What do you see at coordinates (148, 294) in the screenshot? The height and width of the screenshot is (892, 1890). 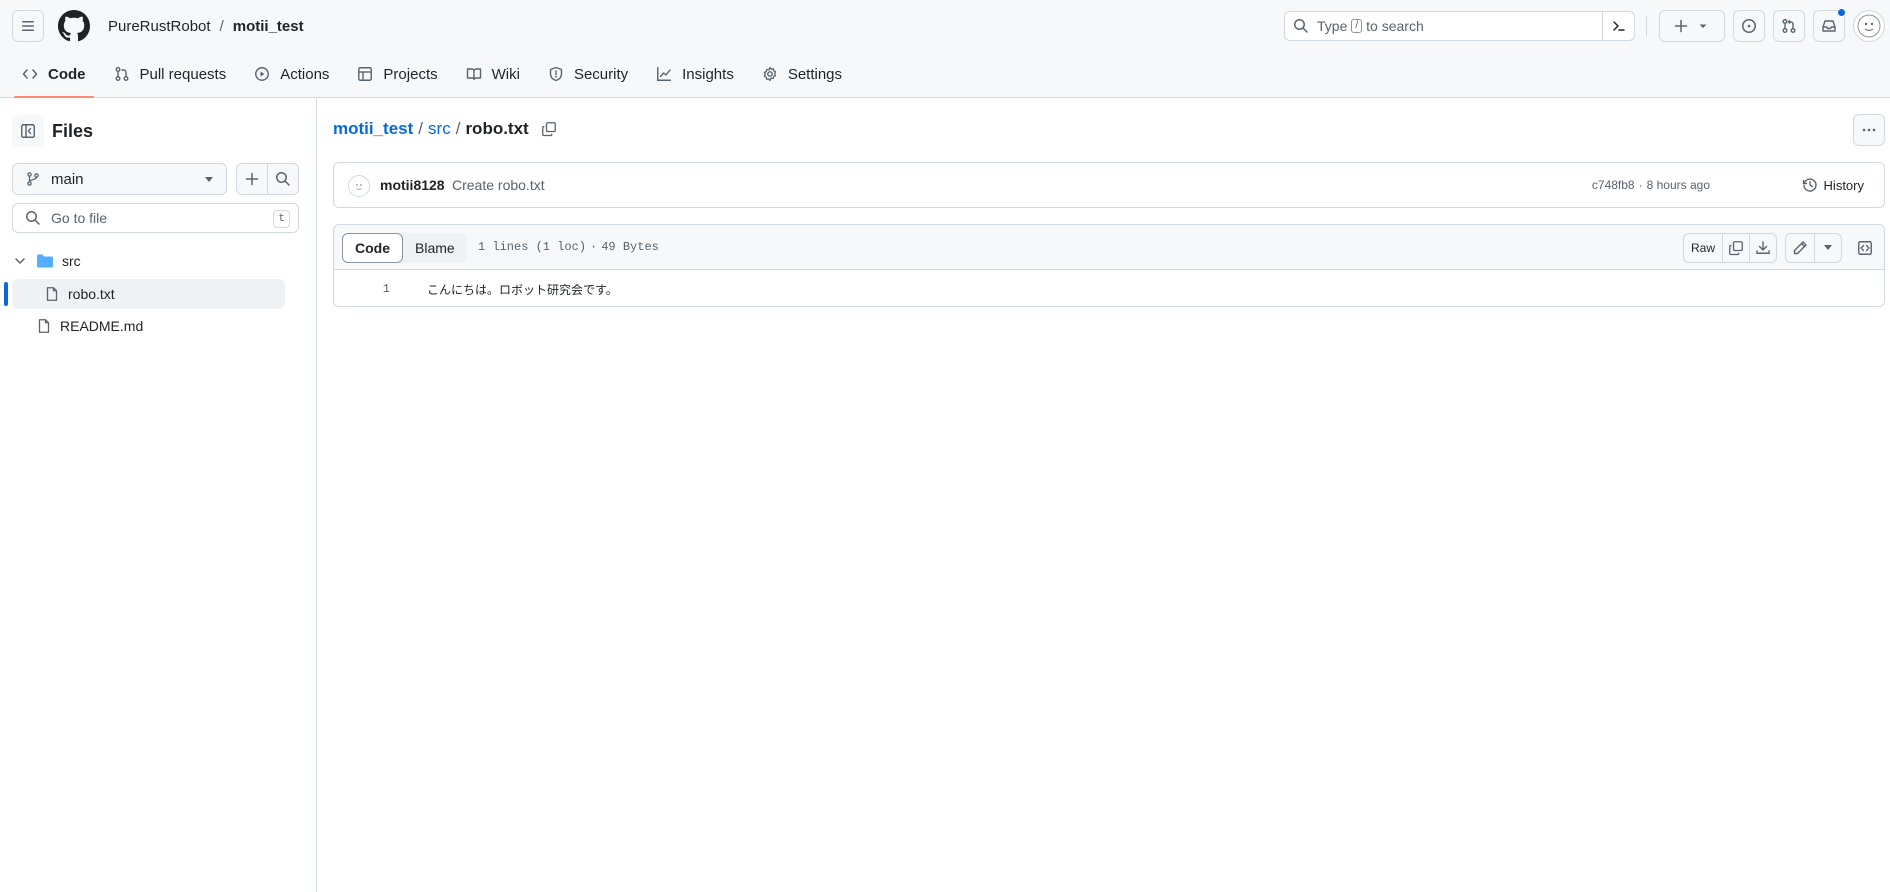 I see `tree-item-robo-txt: robo.txt` at bounding box center [148, 294].